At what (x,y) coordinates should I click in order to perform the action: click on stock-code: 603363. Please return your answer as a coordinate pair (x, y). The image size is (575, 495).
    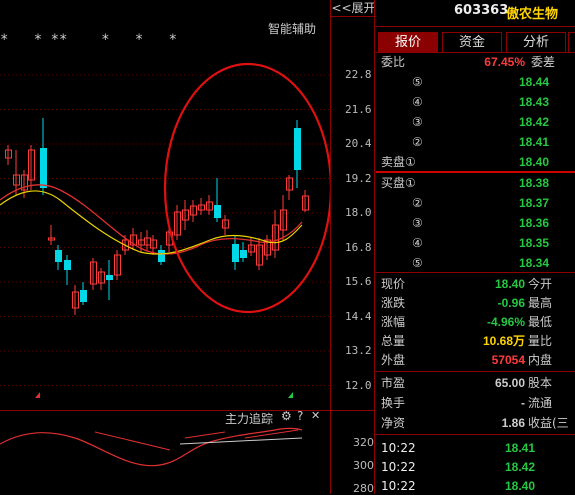
    Looking at the image, I should click on (481, 10).